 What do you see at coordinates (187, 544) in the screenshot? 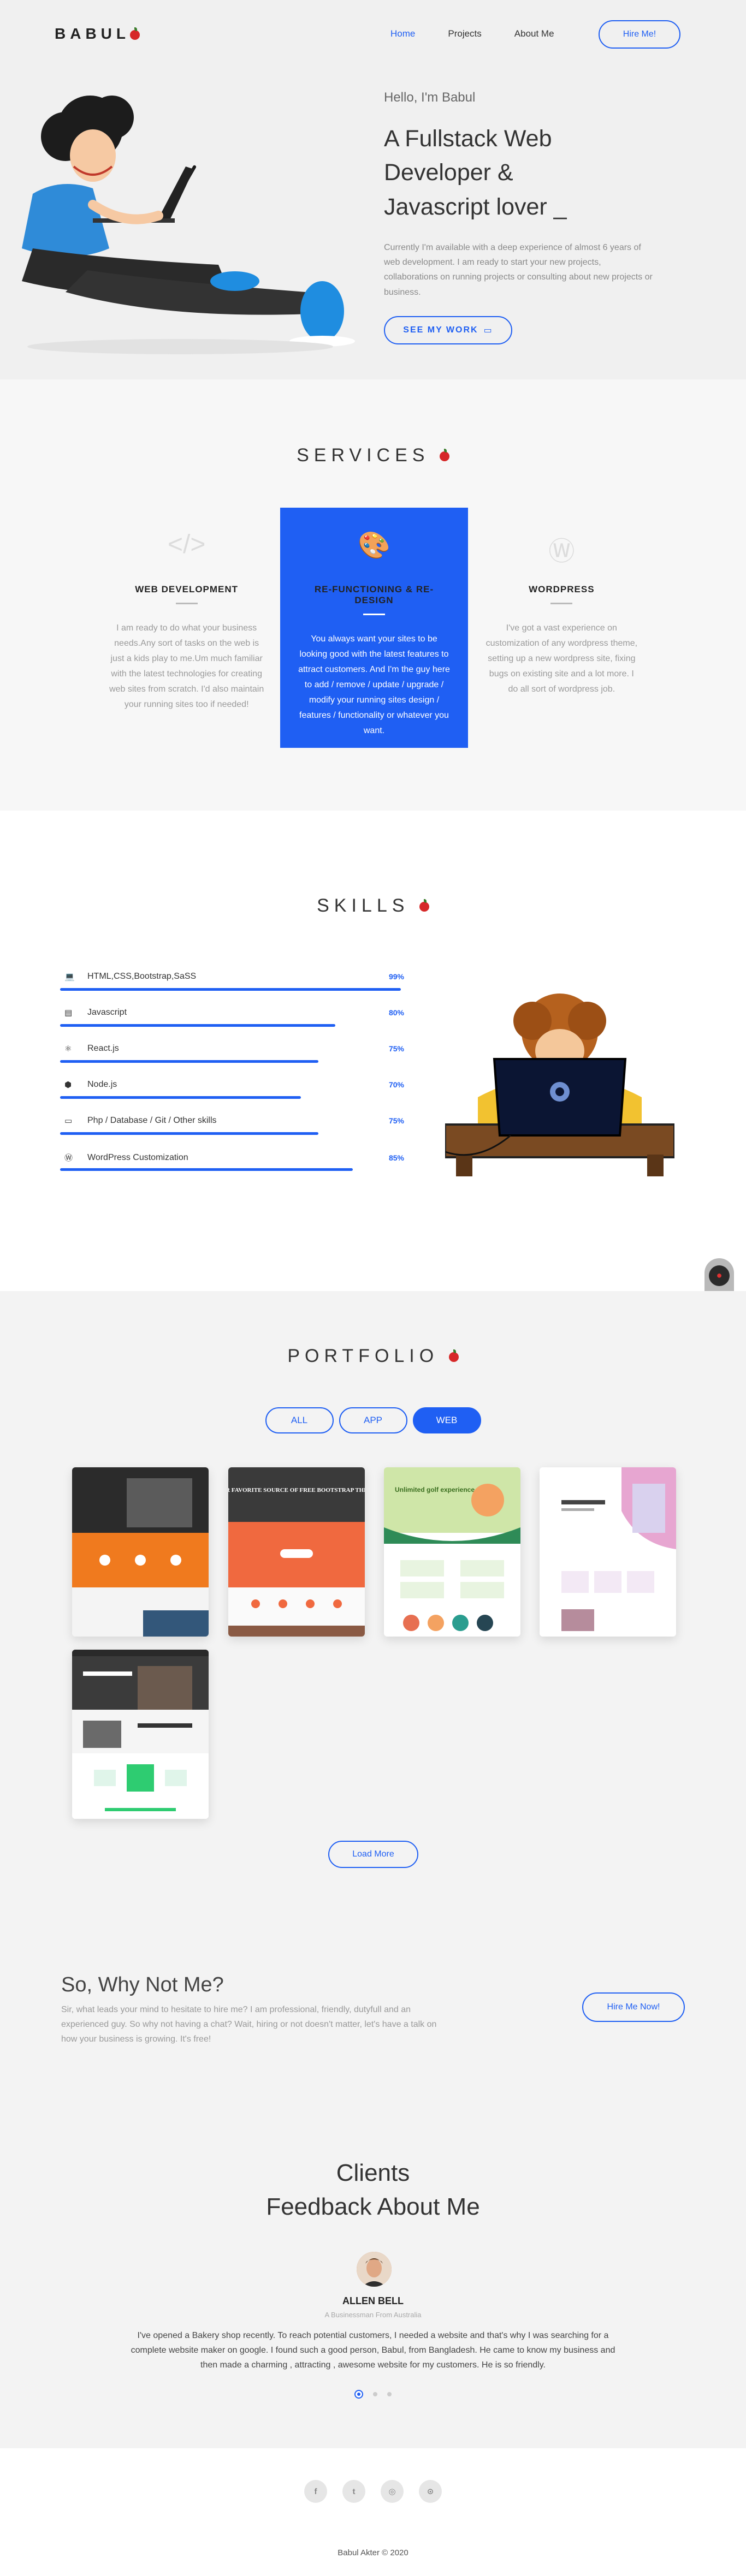
I see `code-icon: </>` at bounding box center [187, 544].